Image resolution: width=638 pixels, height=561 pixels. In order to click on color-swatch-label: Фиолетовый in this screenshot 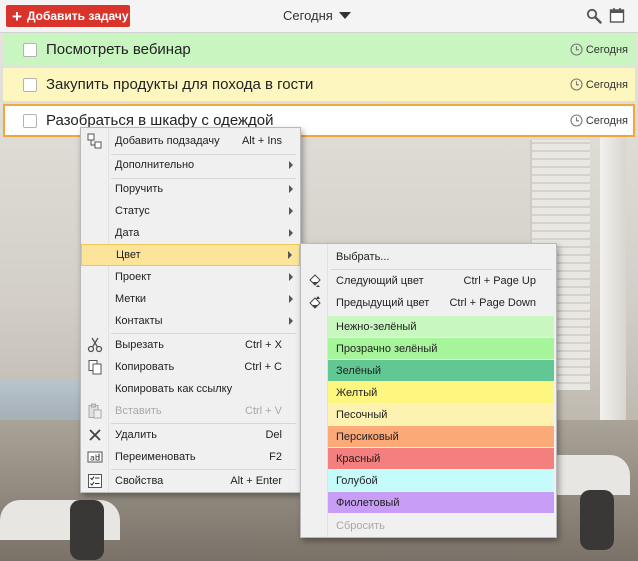, I will do `click(368, 502)`.